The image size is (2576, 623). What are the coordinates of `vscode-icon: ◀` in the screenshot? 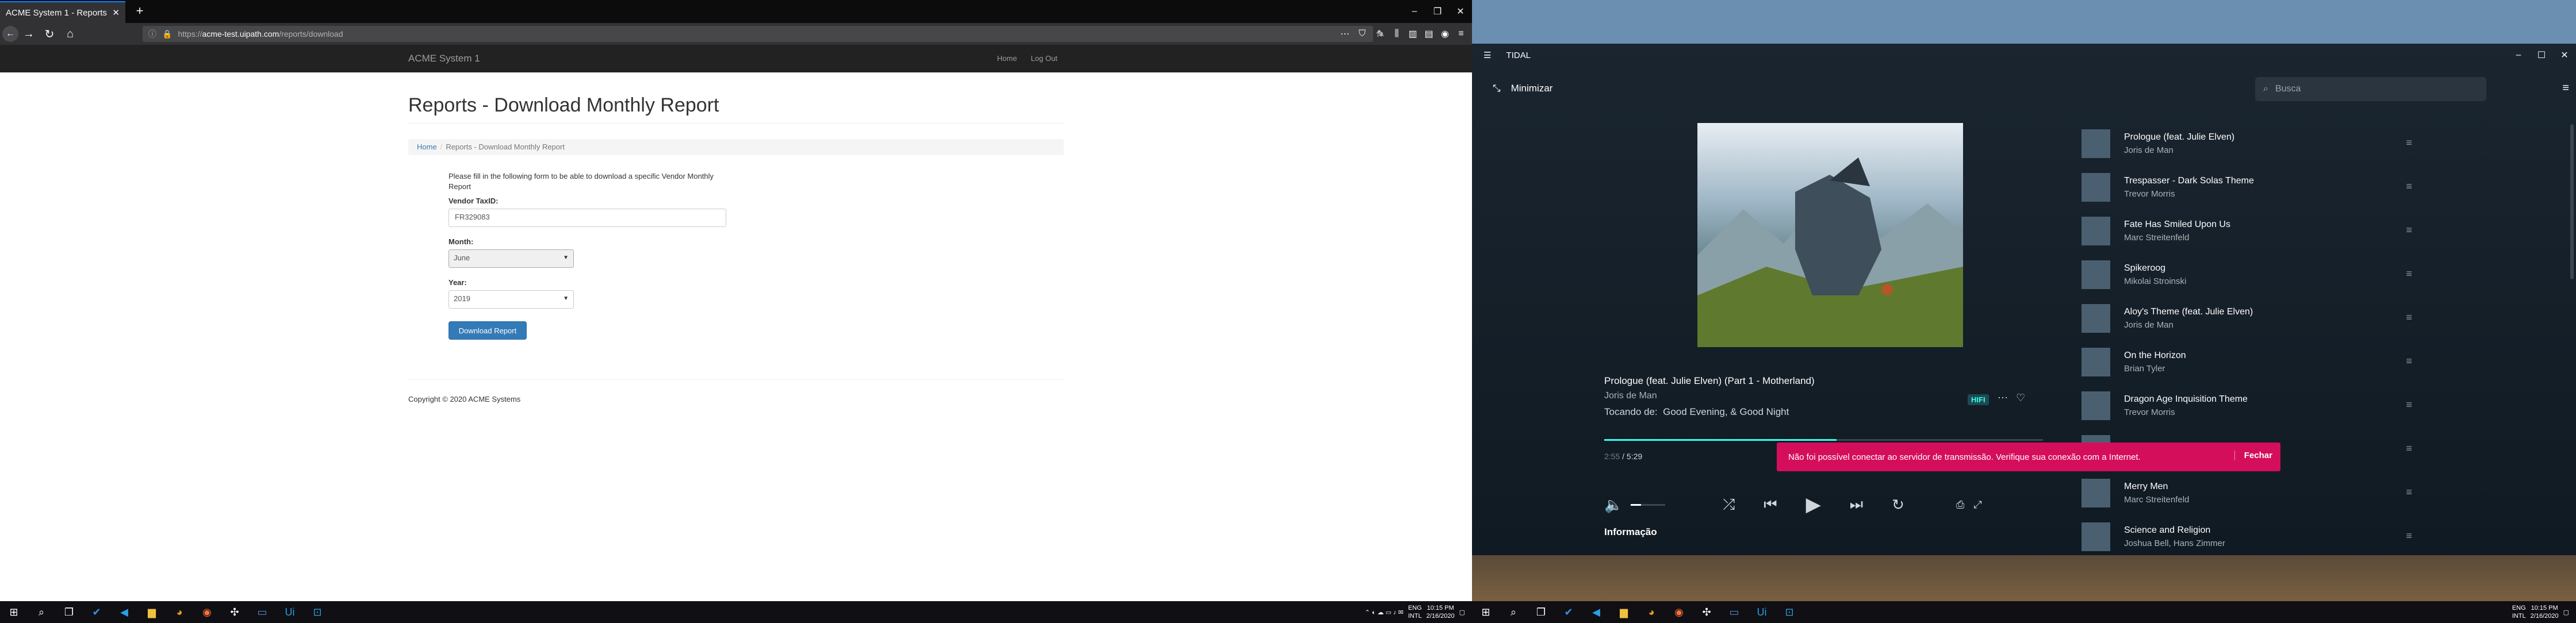 It's located at (124, 612).